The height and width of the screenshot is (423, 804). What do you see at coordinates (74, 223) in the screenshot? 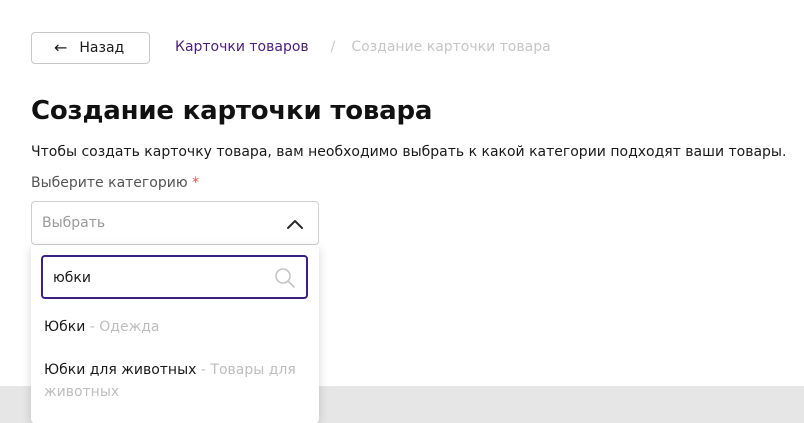
I see `category-select-placeholder: Выбрать` at bounding box center [74, 223].